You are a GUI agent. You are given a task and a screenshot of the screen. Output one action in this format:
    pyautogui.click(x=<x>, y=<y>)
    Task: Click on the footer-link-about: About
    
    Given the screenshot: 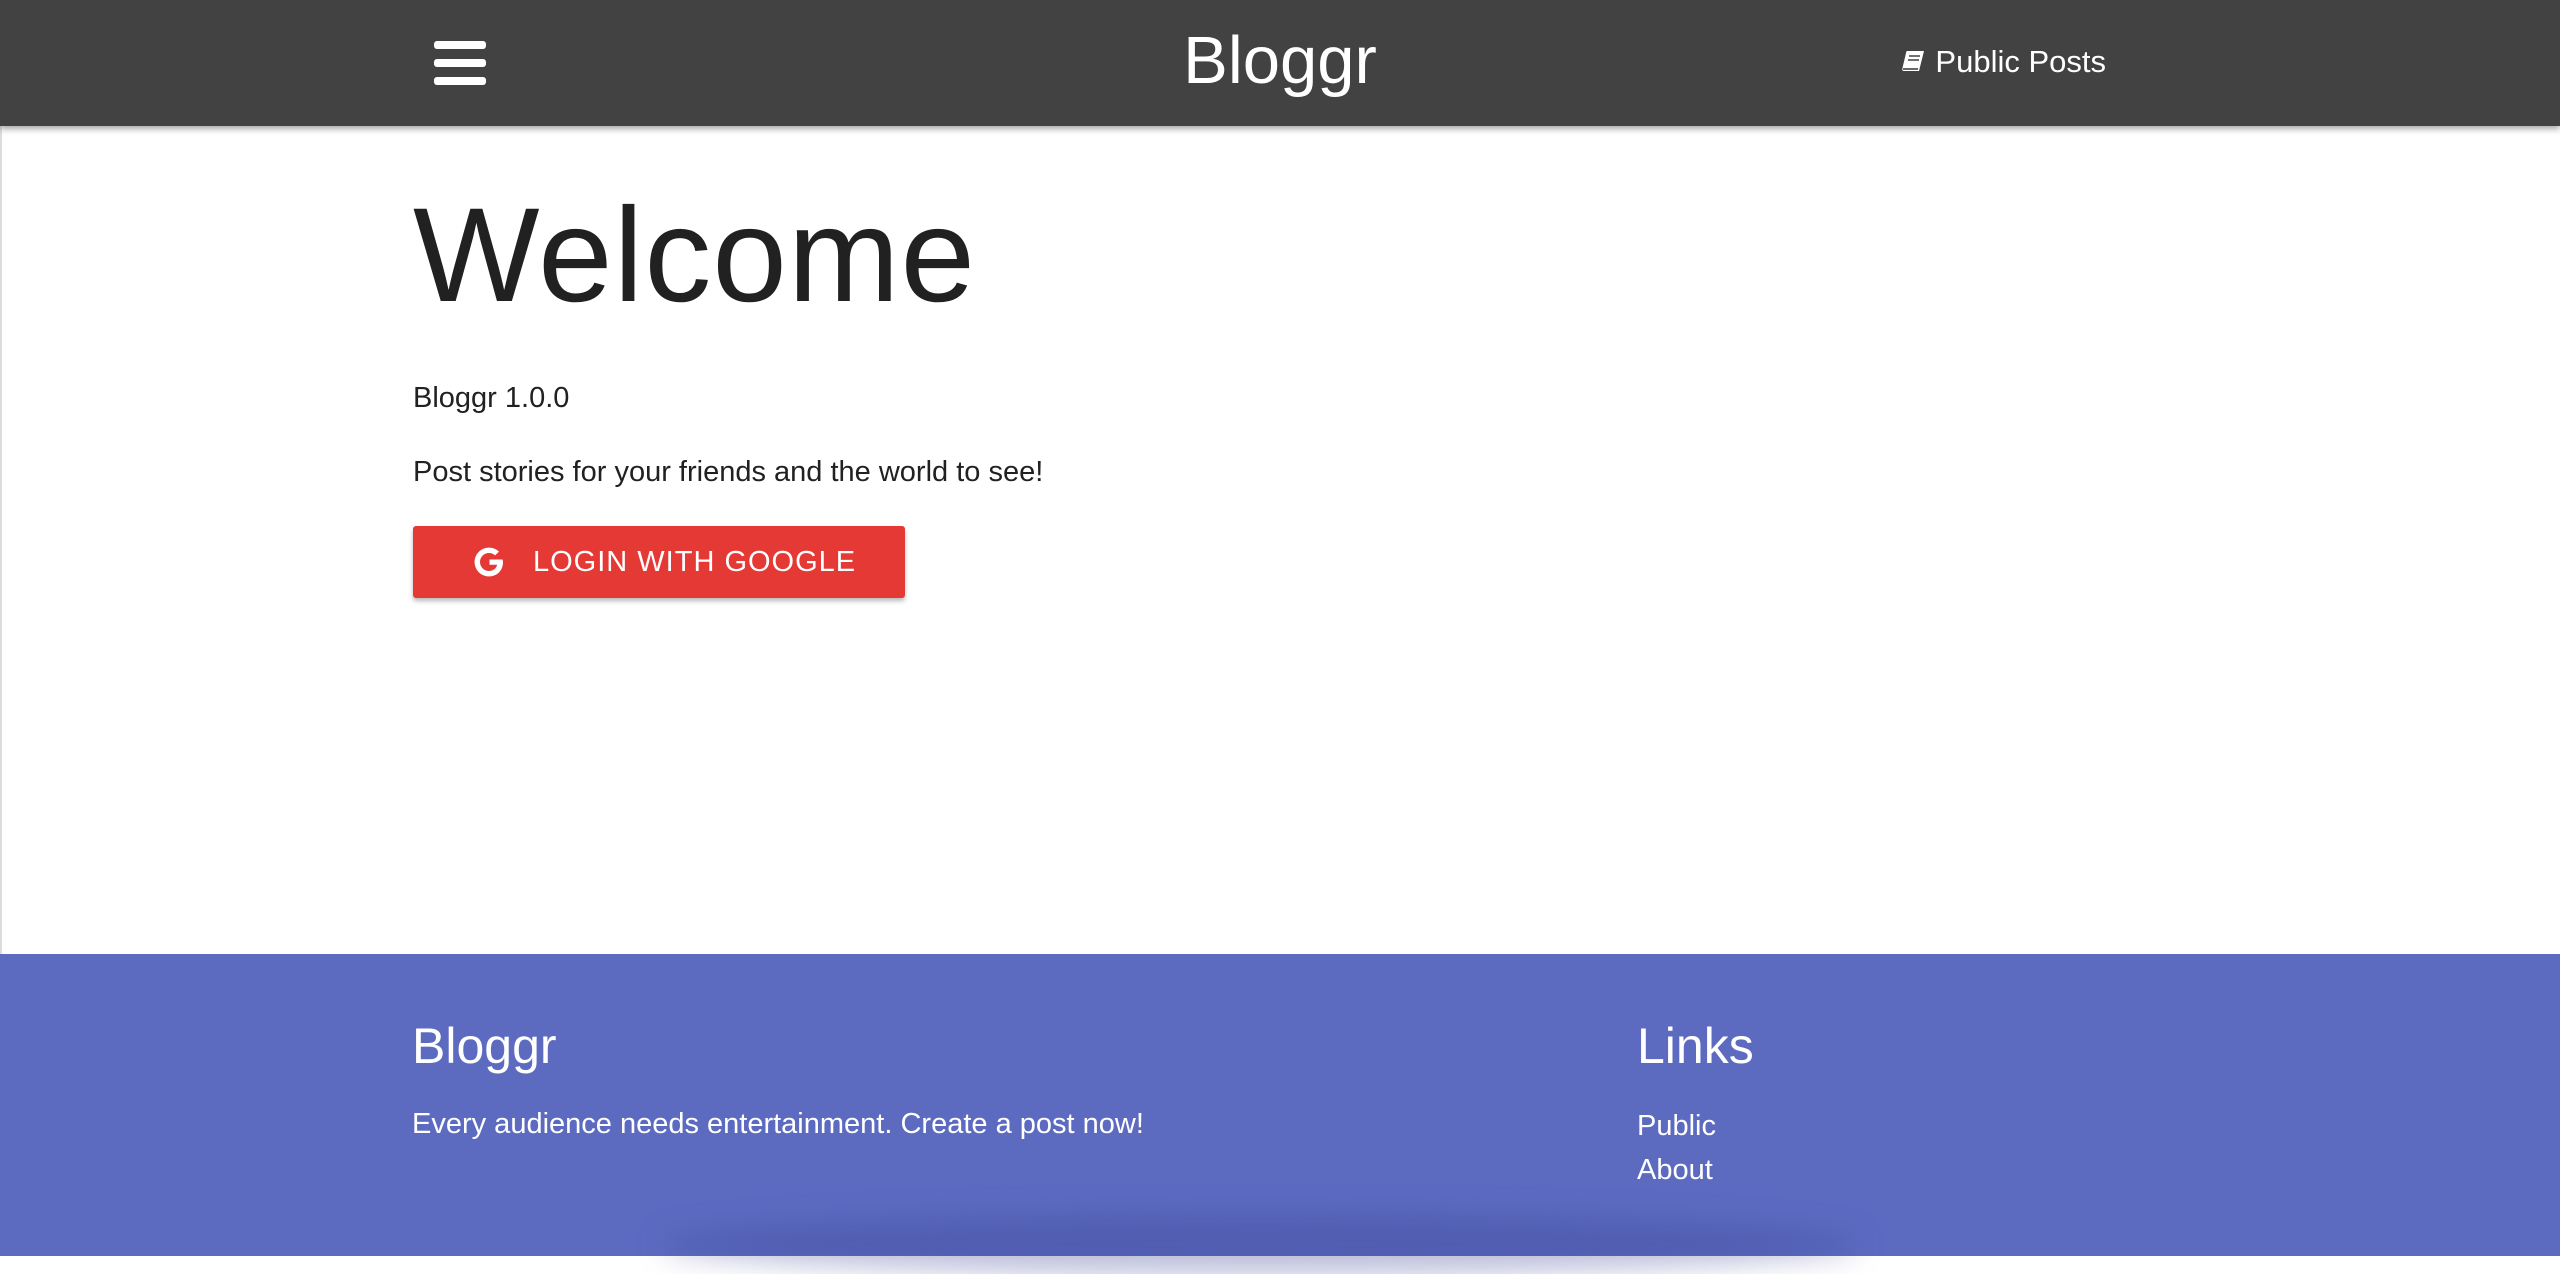 What is the action you would take?
    pyautogui.click(x=1675, y=1170)
    